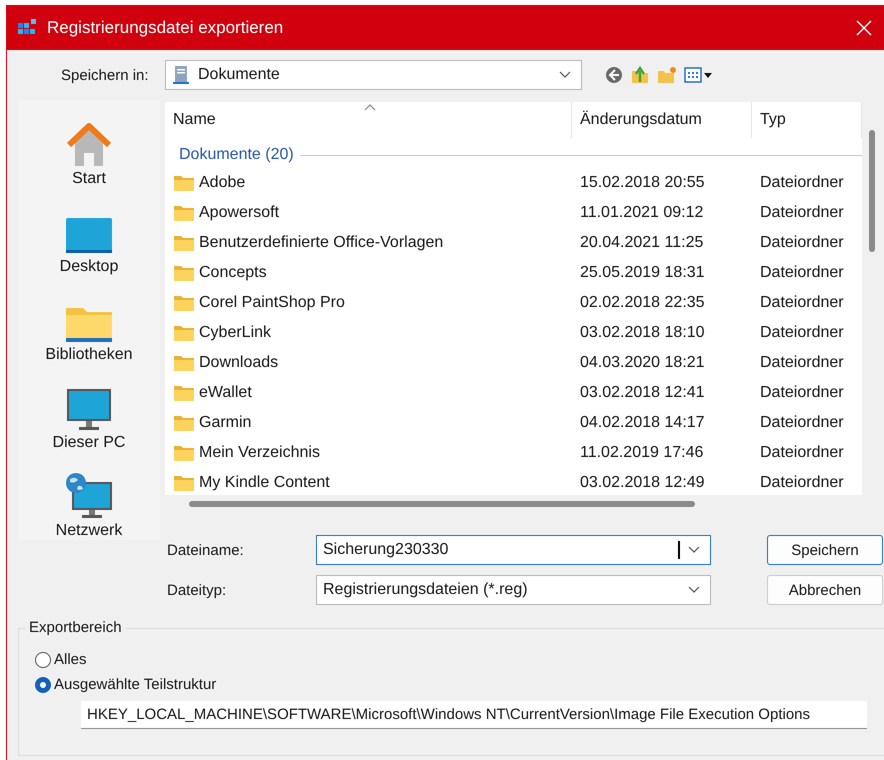  Describe the element at coordinates (459, 684) in the screenshot. I see `radio-option: Ausgewählte Teilstruktur` at that location.